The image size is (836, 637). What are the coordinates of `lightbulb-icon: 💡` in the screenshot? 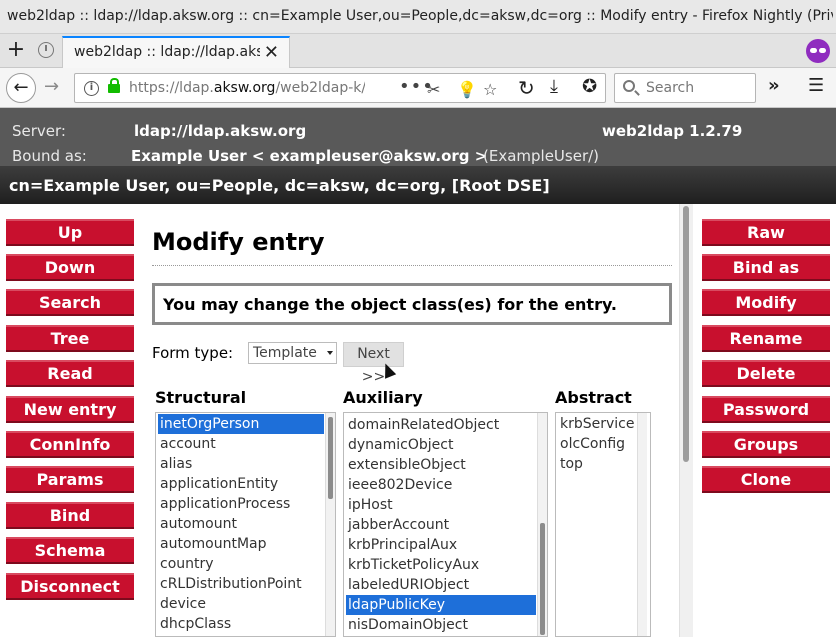 It's located at (467, 89).